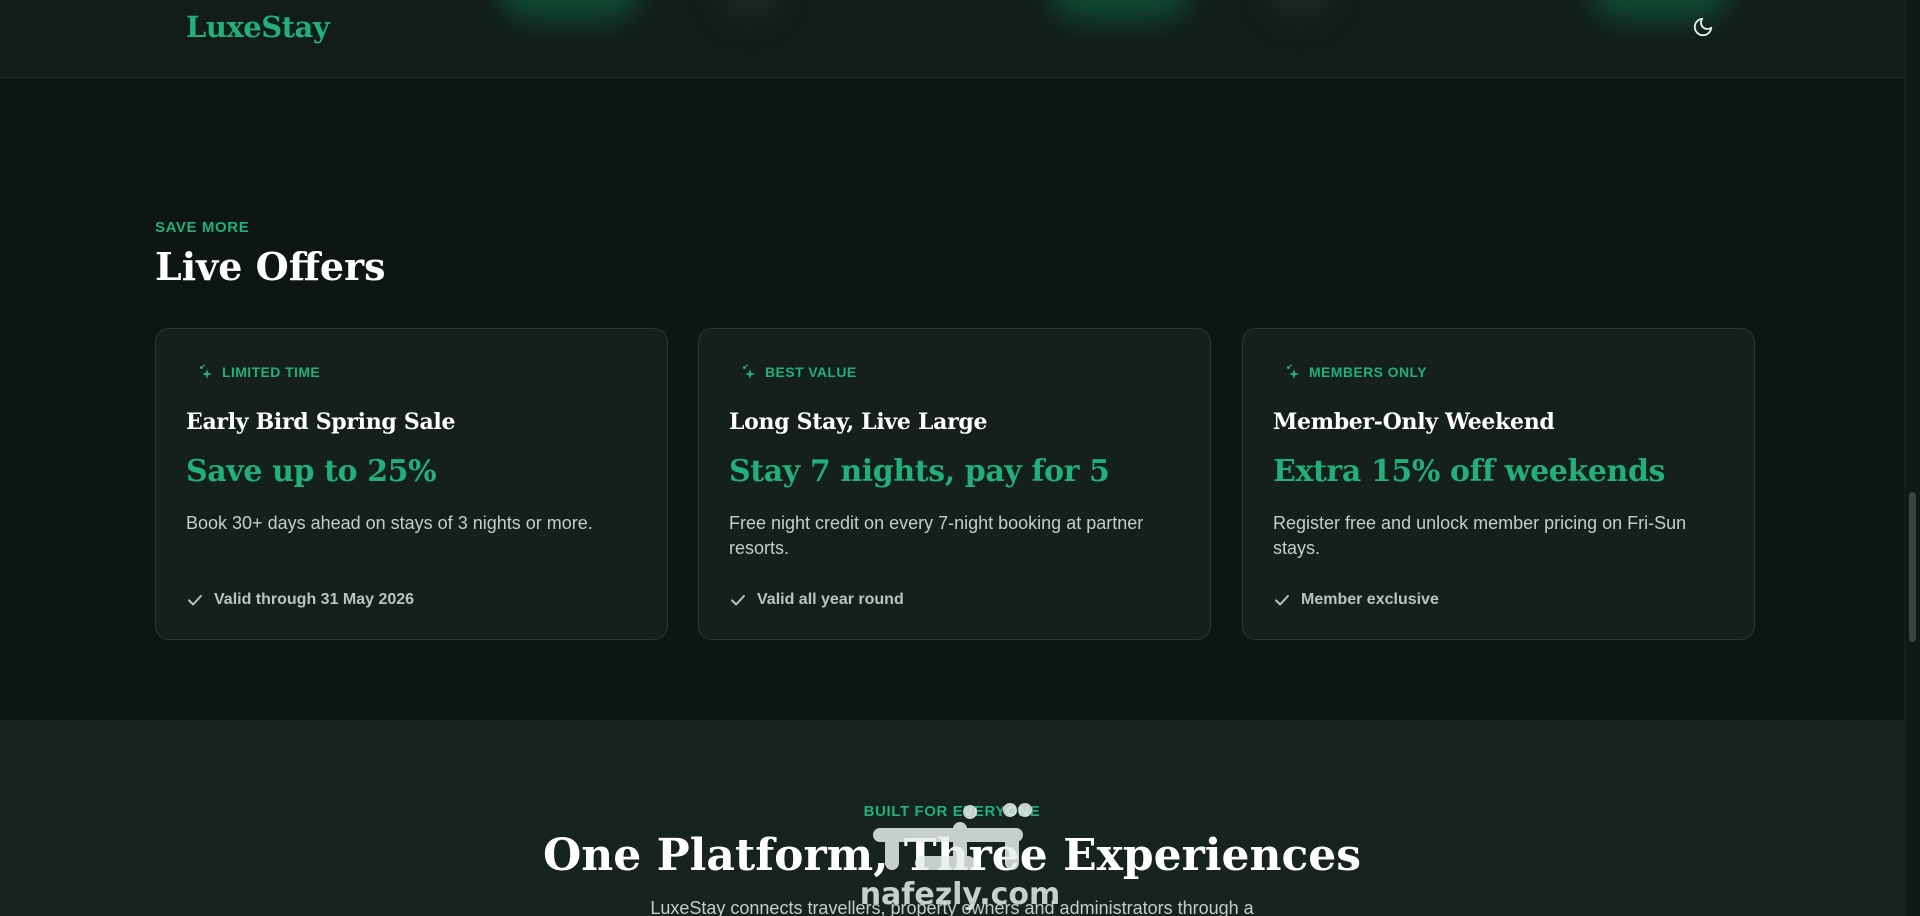  Describe the element at coordinates (952, 811) in the screenshot. I see `platform-eyebrow: BUILT FOR EVERYONE` at that location.